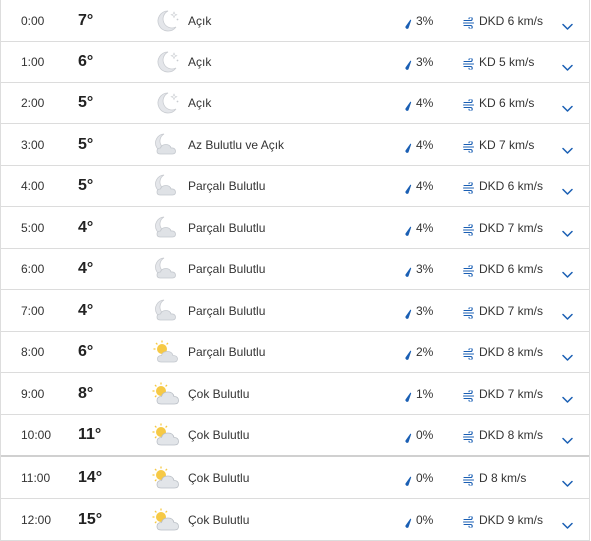  Describe the element at coordinates (90, 519) in the screenshot. I see `hour-temperature: 15°` at that location.